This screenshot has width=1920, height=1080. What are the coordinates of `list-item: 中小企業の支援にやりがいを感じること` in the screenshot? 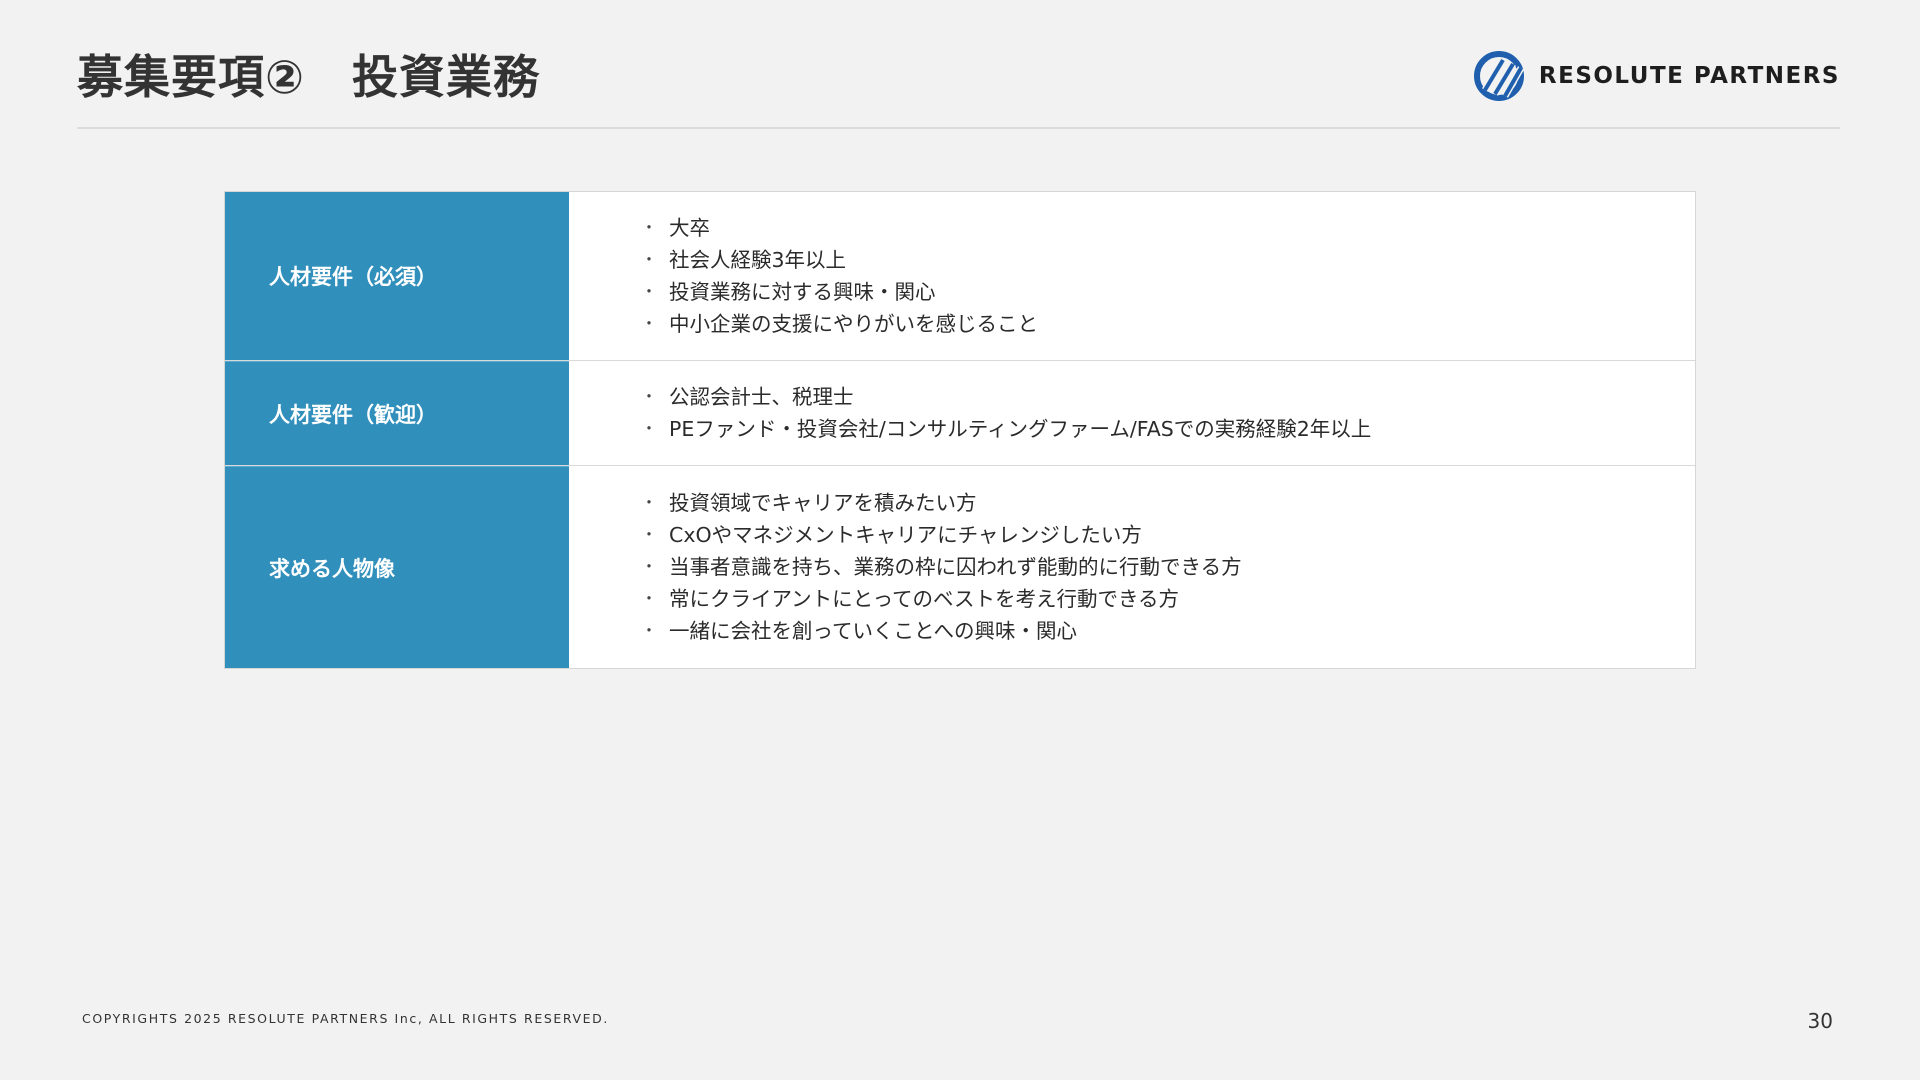 It's located at (839, 324).